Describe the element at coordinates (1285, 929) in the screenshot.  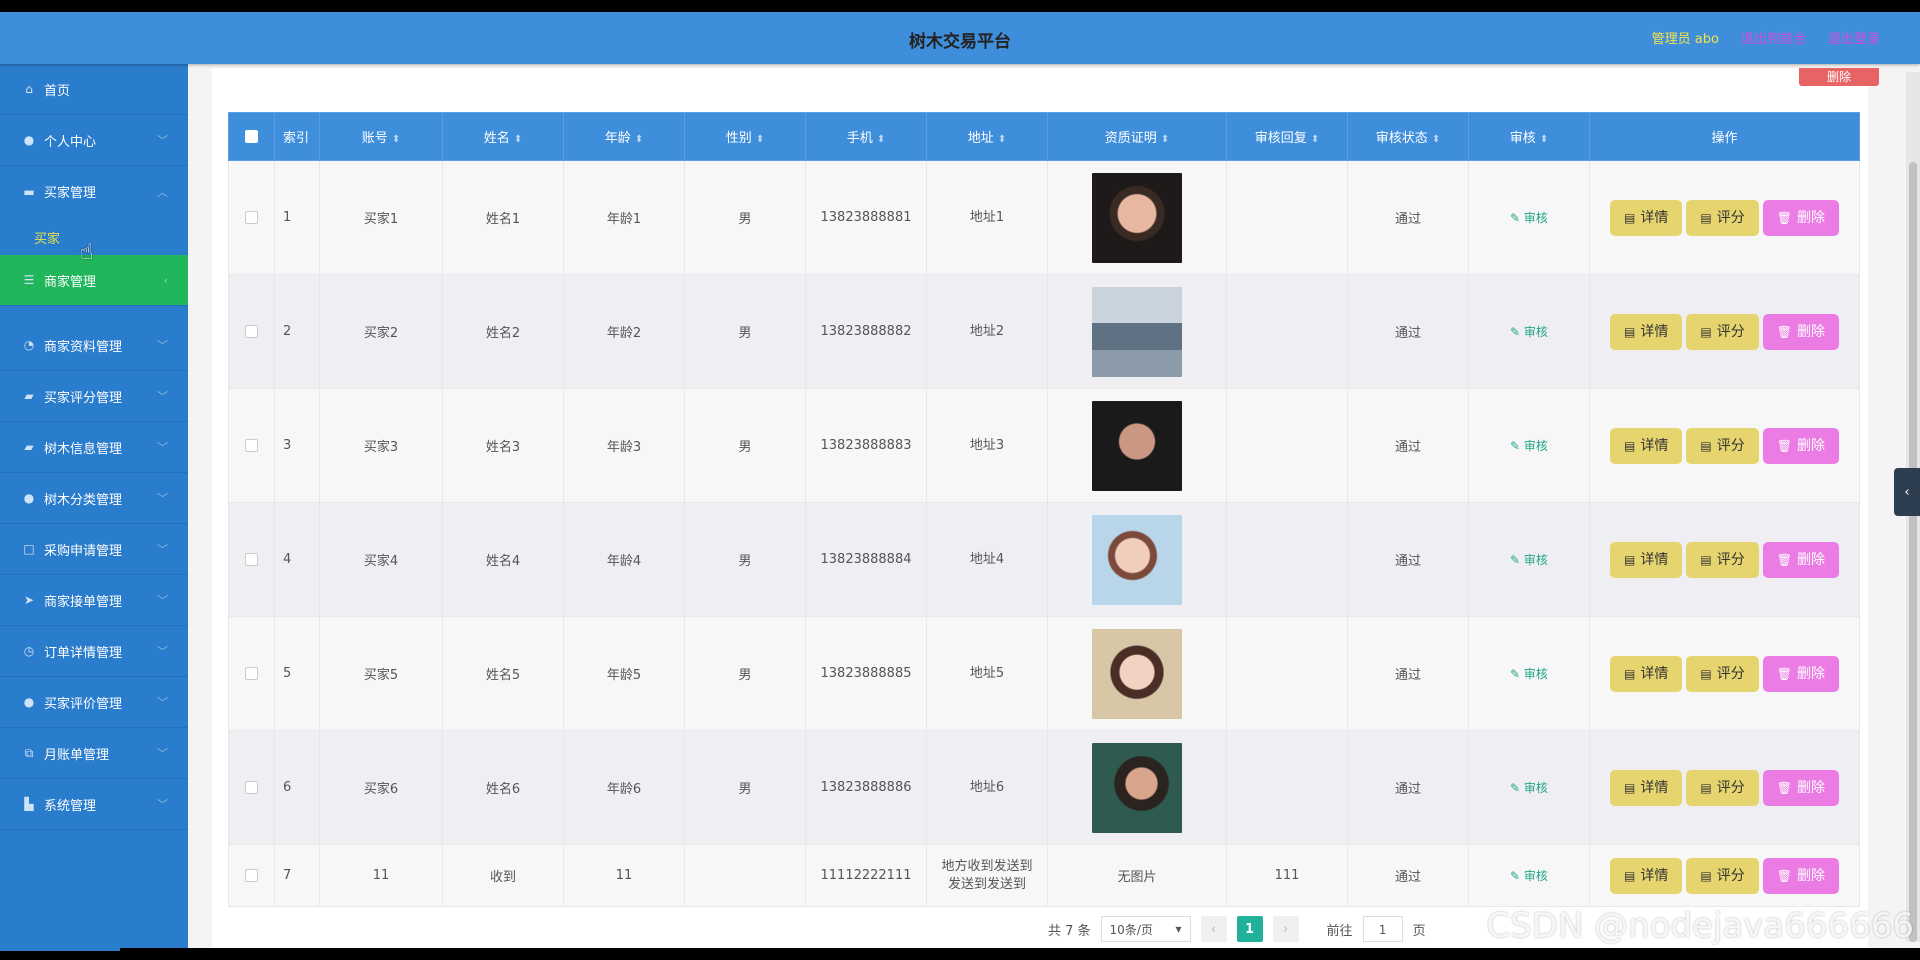
I see `next-page-button: ›` at that location.